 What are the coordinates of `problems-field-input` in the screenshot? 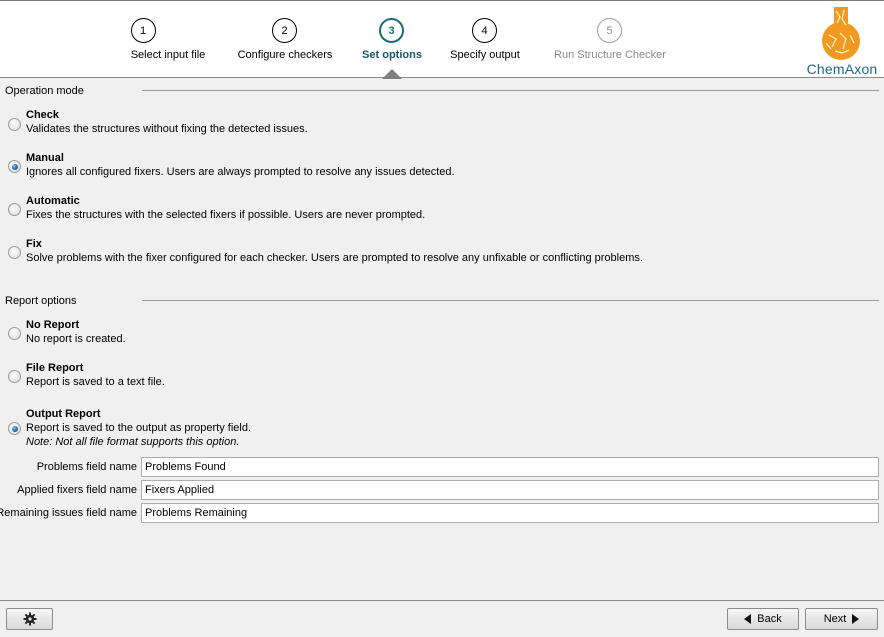 It's located at (510, 467).